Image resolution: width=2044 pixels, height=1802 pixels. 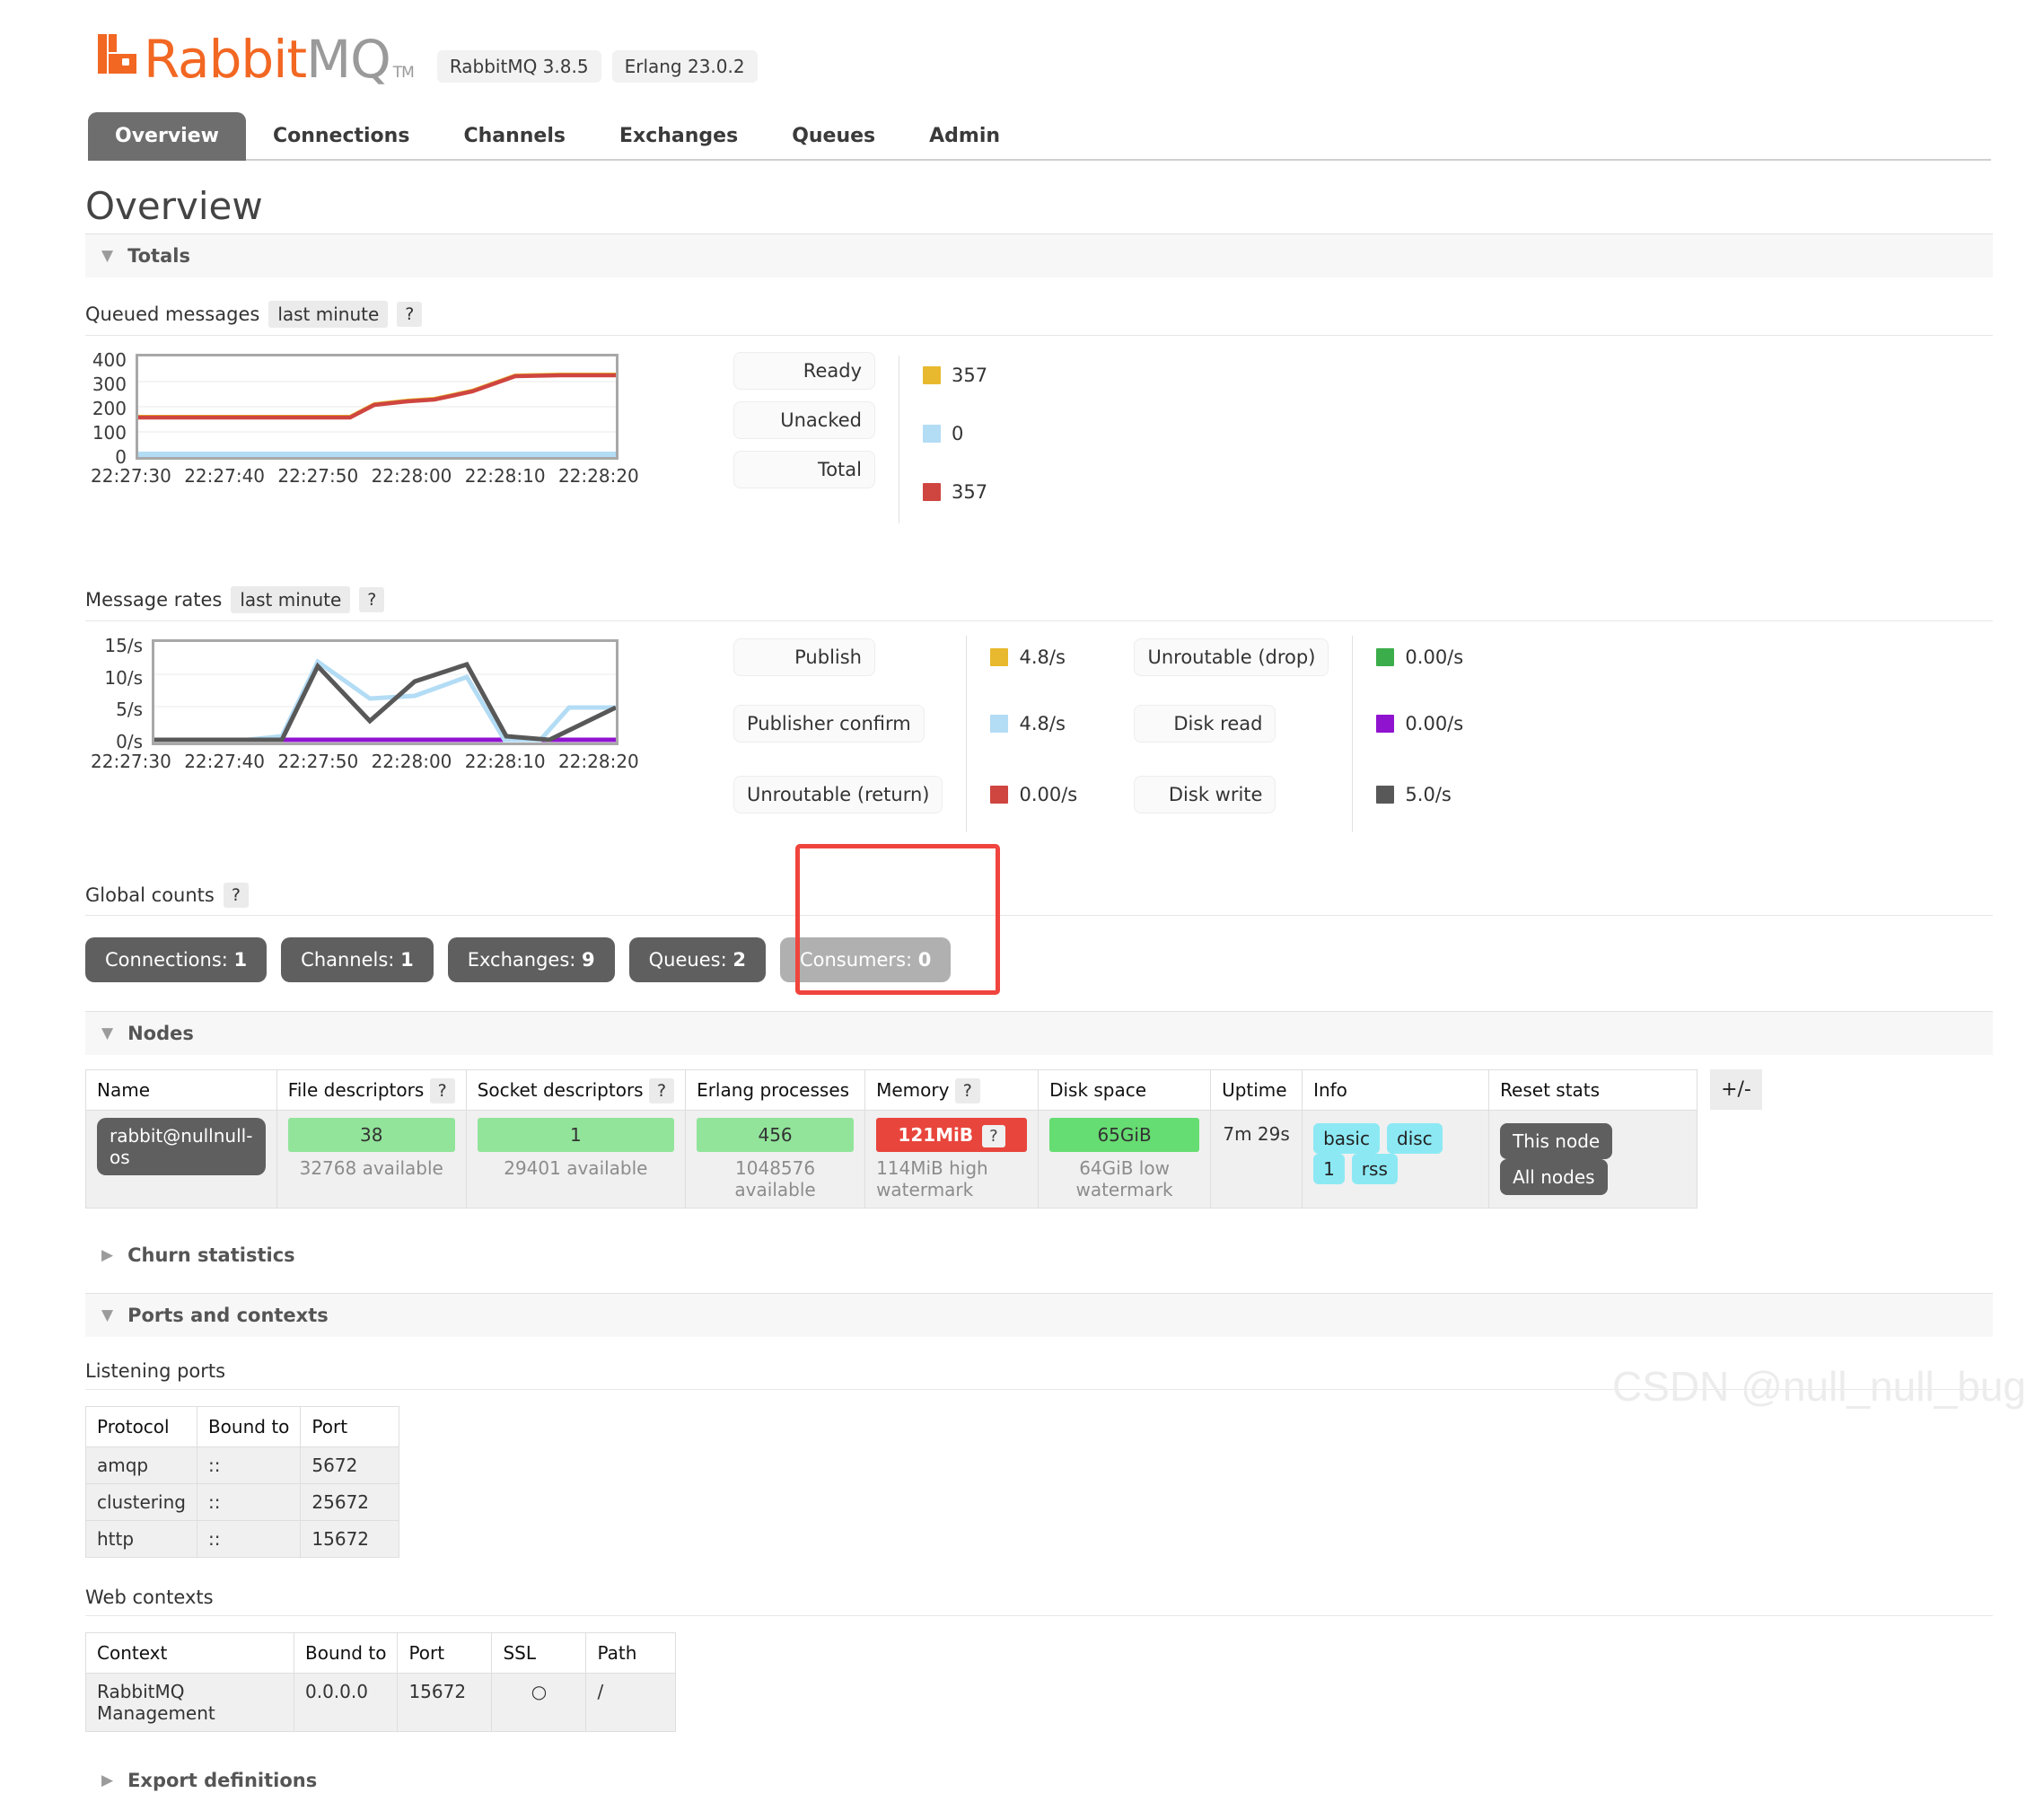 I want to click on rates-help-icon: ?, so click(x=372, y=599).